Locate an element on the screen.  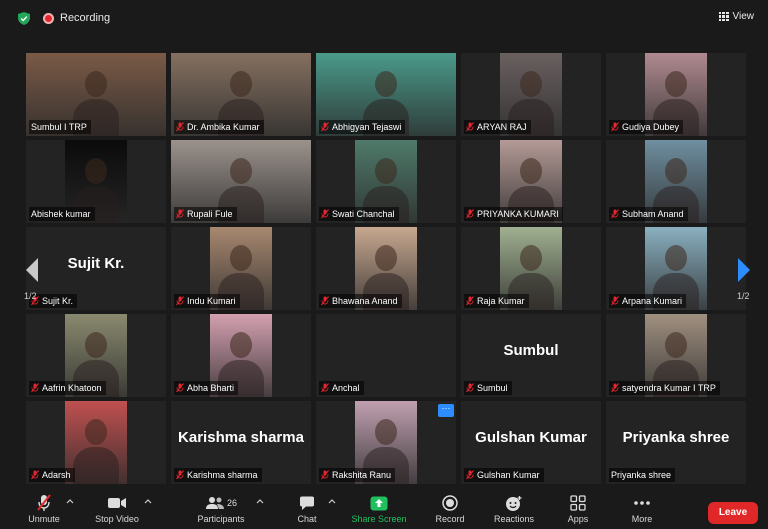
participants-button: 26 Participants is located at coordinates (221, 508).